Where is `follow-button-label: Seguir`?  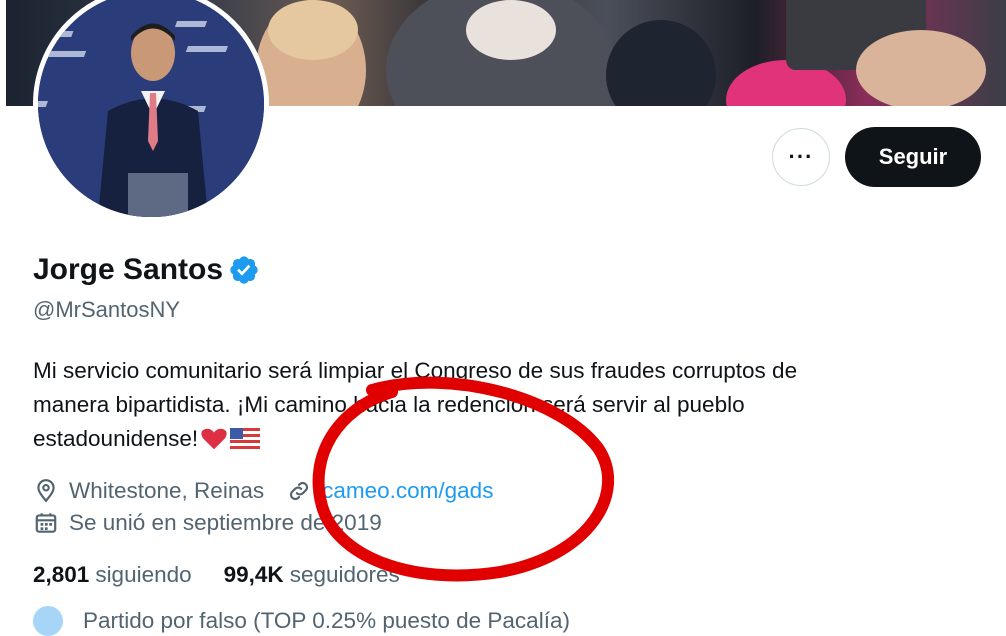
follow-button-label: Seguir is located at coordinates (913, 156).